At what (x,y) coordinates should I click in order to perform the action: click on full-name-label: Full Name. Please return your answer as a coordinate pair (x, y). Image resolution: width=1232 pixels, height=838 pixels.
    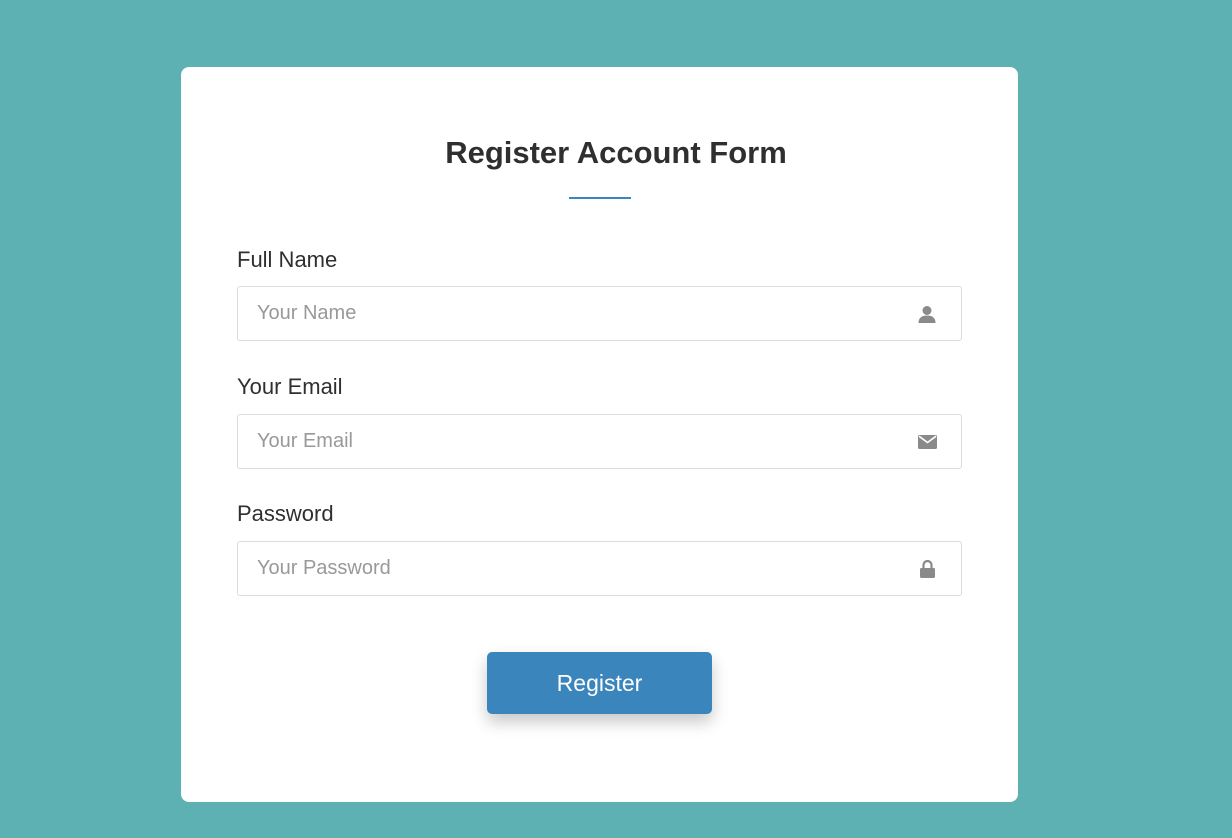
    Looking at the image, I should click on (287, 259).